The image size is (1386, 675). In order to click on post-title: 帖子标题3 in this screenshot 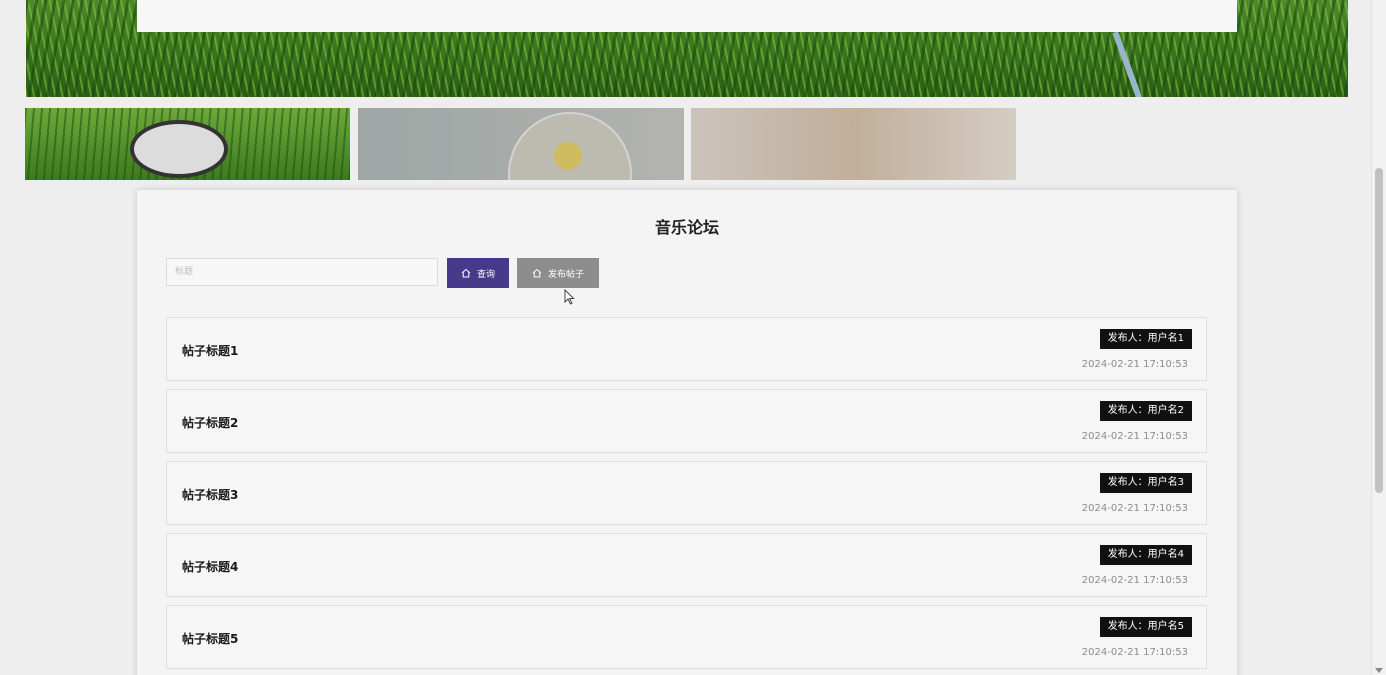, I will do `click(210, 494)`.